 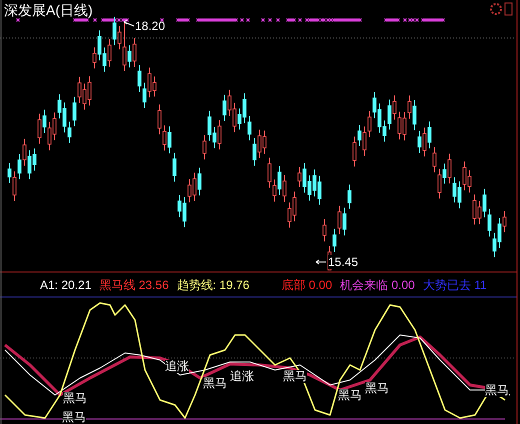 What do you see at coordinates (454, 285) in the screenshot?
I see `indicator-reading: 大势已去 11` at bounding box center [454, 285].